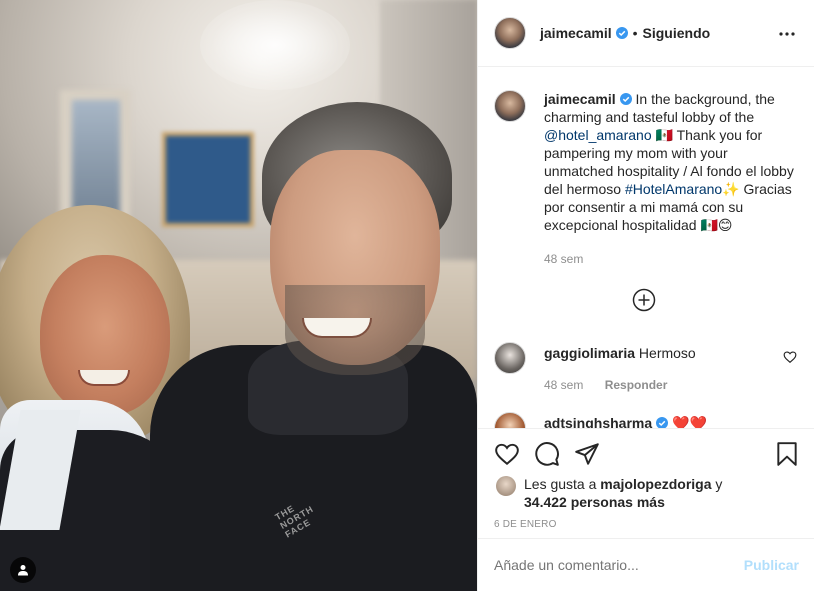  Describe the element at coordinates (667, 353) in the screenshot. I see `comment-text: Hermoso` at that location.